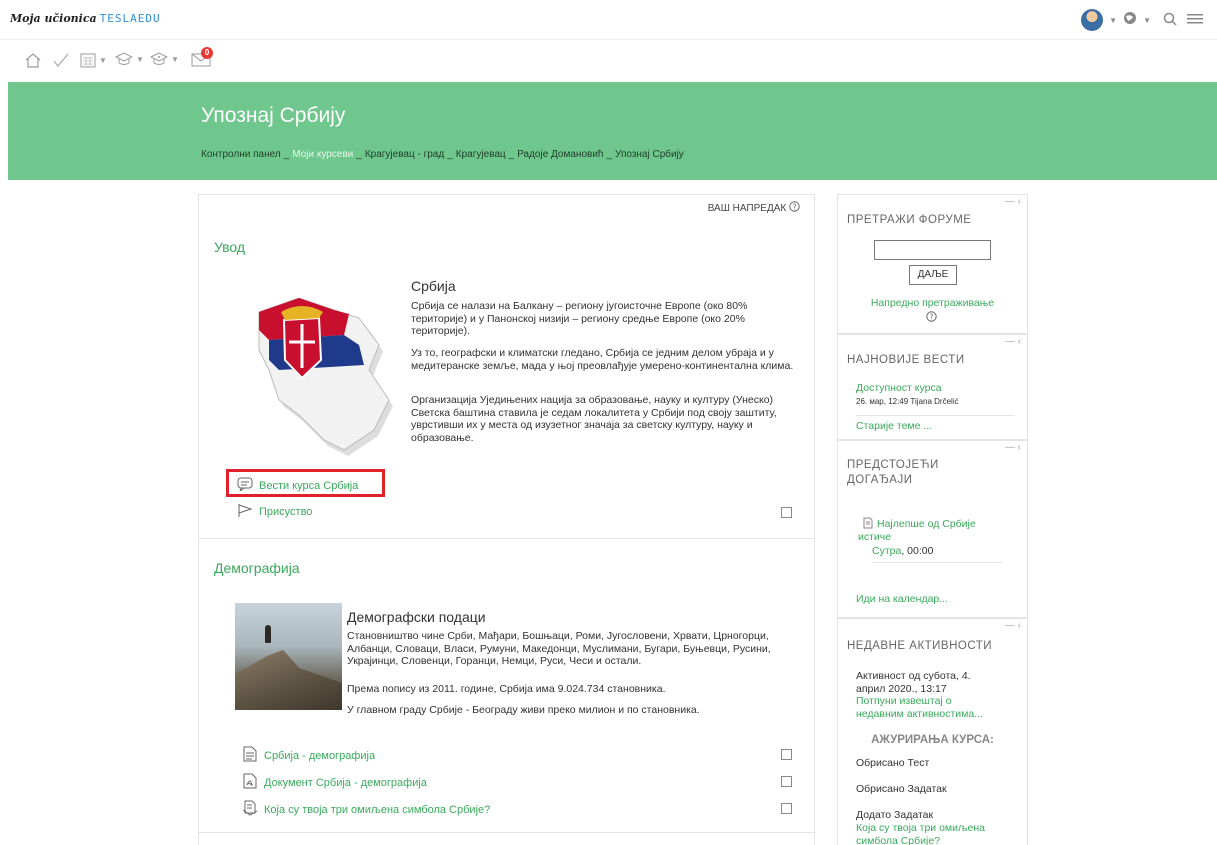 This screenshot has height=845, width=1217. What do you see at coordinates (875, 536) in the screenshot?
I see `event-link-line: истиче` at bounding box center [875, 536].